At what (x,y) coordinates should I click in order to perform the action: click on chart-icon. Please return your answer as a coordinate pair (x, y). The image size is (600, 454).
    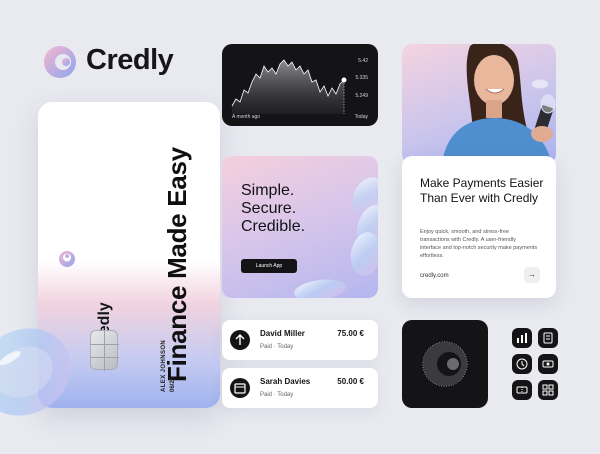
    Looking at the image, I should click on (522, 338).